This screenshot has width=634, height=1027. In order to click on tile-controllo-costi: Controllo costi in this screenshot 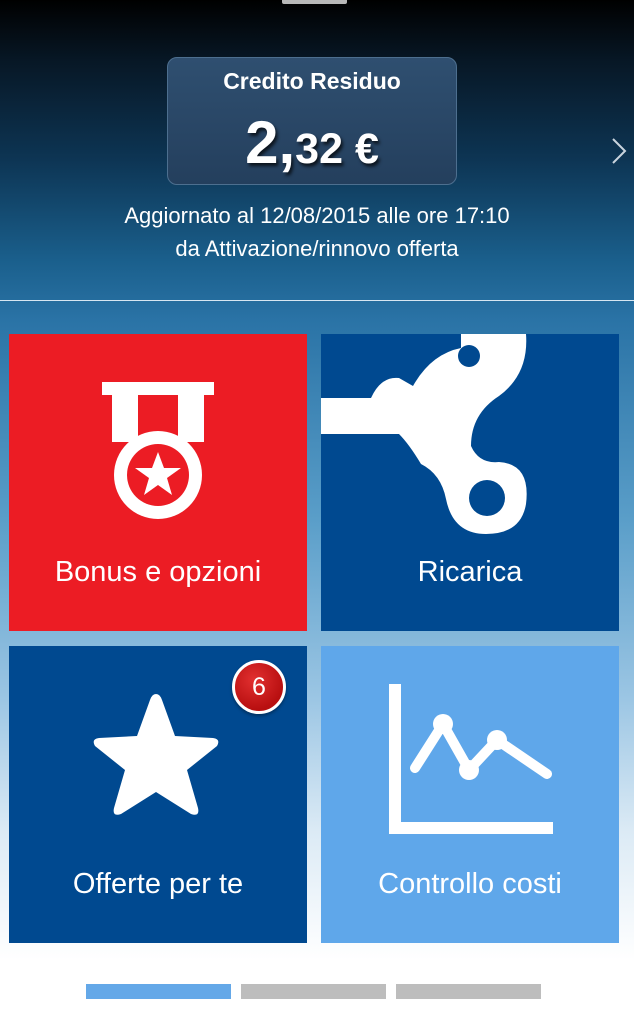, I will do `click(470, 794)`.